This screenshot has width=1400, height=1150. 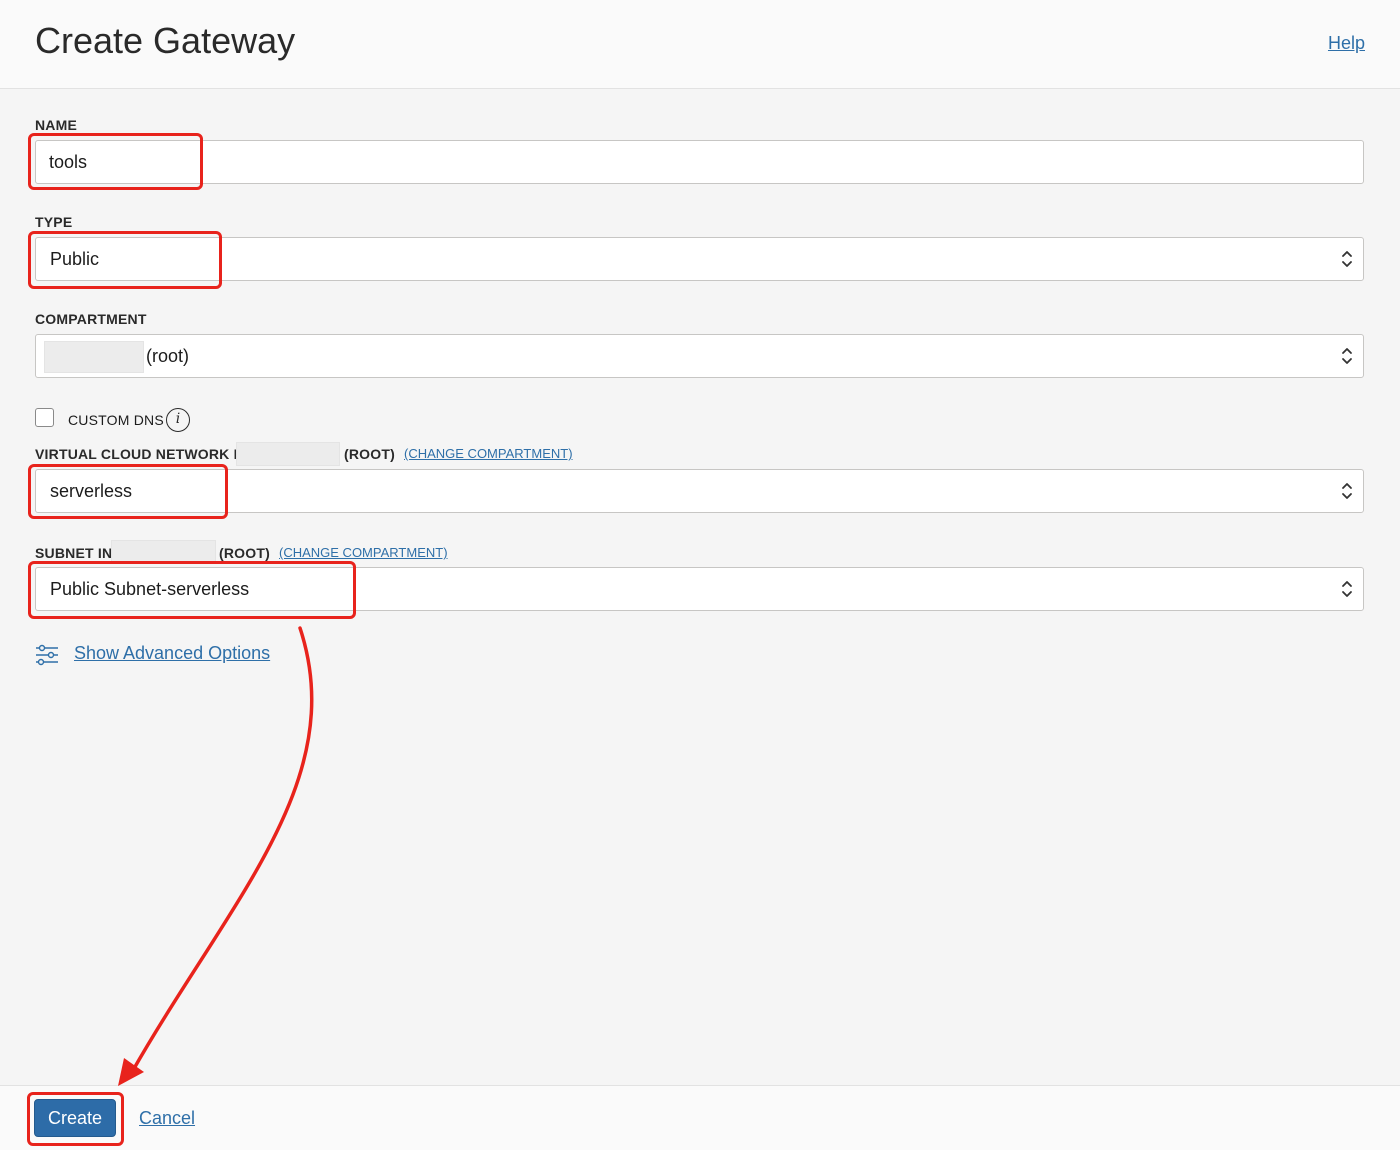 What do you see at coordinates (216, 856) in the screenshot?
I see `annotation-arrow` at bounding box center [216, 856].